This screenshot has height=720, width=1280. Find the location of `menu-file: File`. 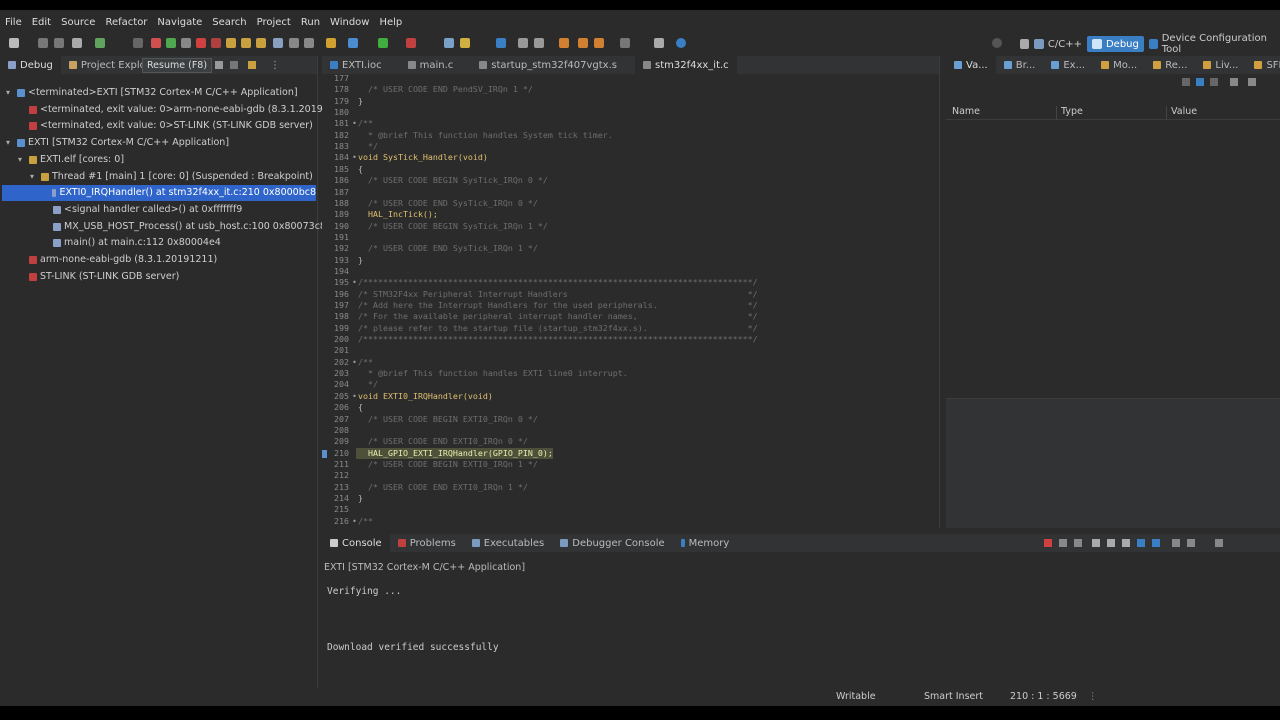

menu-file: File is located at coordinates (13, 23).